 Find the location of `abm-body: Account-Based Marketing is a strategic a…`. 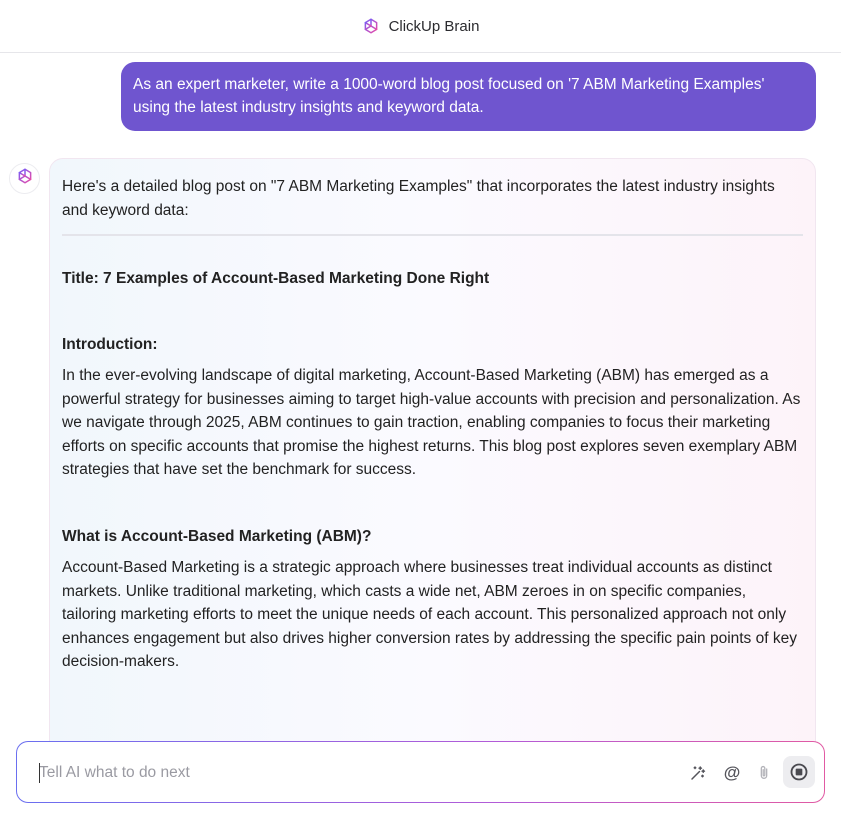

abm-body: Account-Based Marketing is a strategic a… is located at coordinates (429, 614).